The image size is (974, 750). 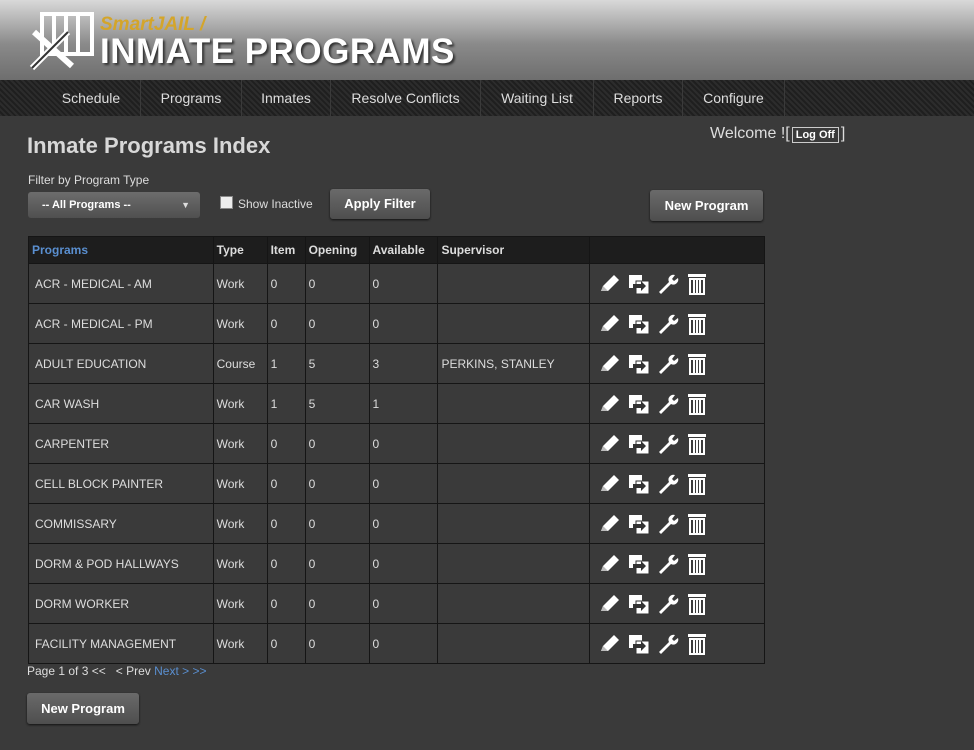 What do you see at coordinates (226, 202) in the screenshot?
I see `show-inactive-checkbox` at bounding box center [226, 202].